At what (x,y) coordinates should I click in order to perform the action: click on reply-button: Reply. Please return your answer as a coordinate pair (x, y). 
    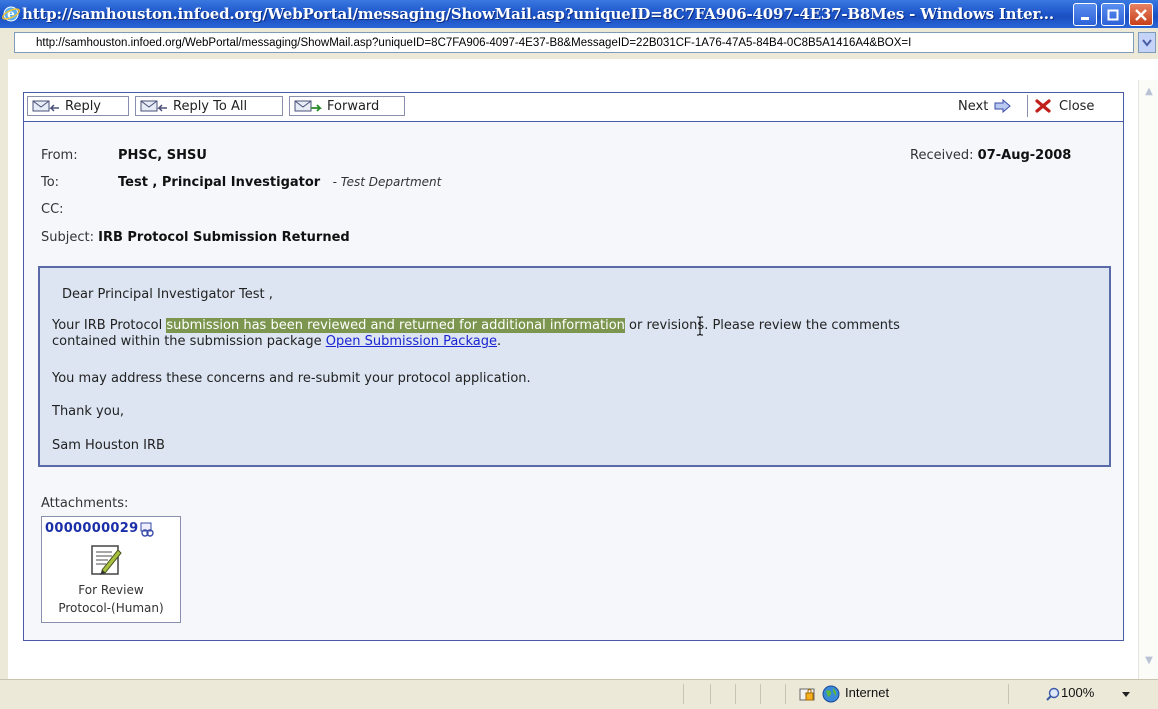
    Looking at the image, I should click on (78, 106).